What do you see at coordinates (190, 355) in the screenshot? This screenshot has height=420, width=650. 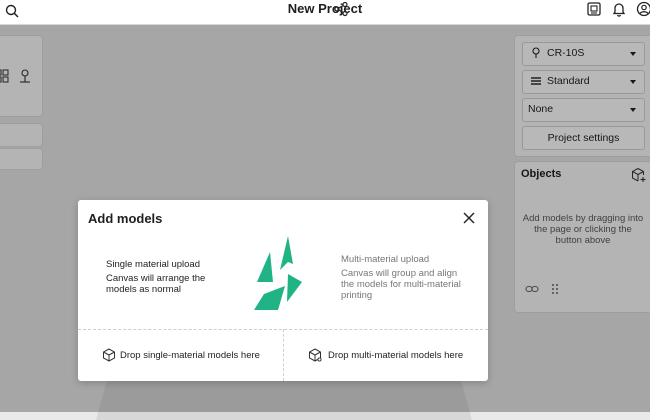 I see `drop-single-label: Drop single-material models here` at bounding box center [190, 355].